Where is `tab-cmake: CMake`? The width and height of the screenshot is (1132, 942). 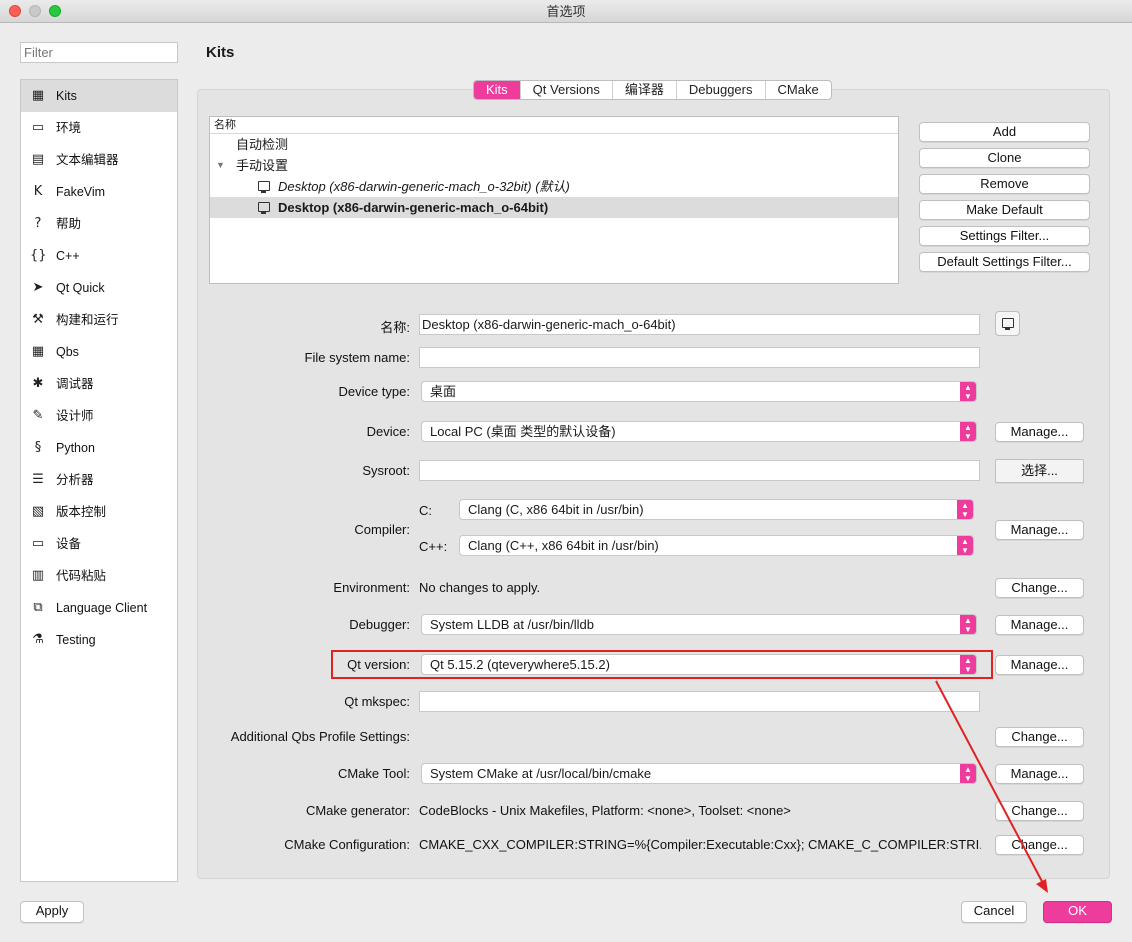 tab-cmake: CMake is located at coordinates (798, 90).